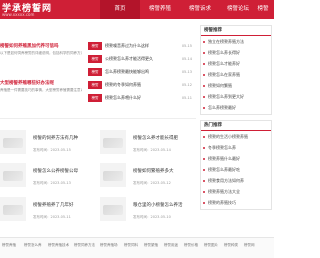 The height and width of the screenshot is (258, 320). I want to click on list-item: 榜誓 榜誓的冬季如何养殖 05-12, so click(141, 86).